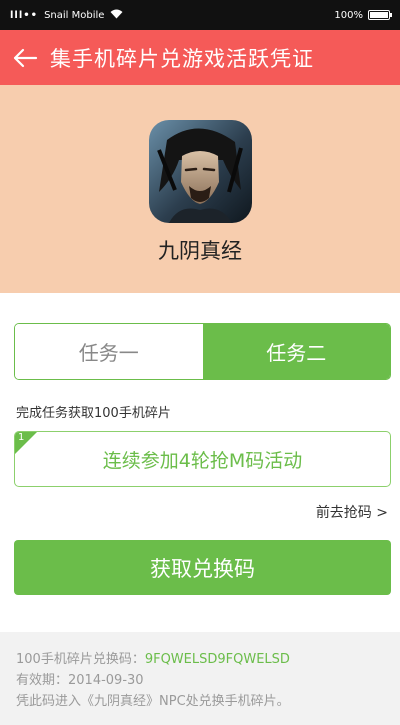  I want to click on go-grab-code-link: 前去抢码 >, so click(352, 512).